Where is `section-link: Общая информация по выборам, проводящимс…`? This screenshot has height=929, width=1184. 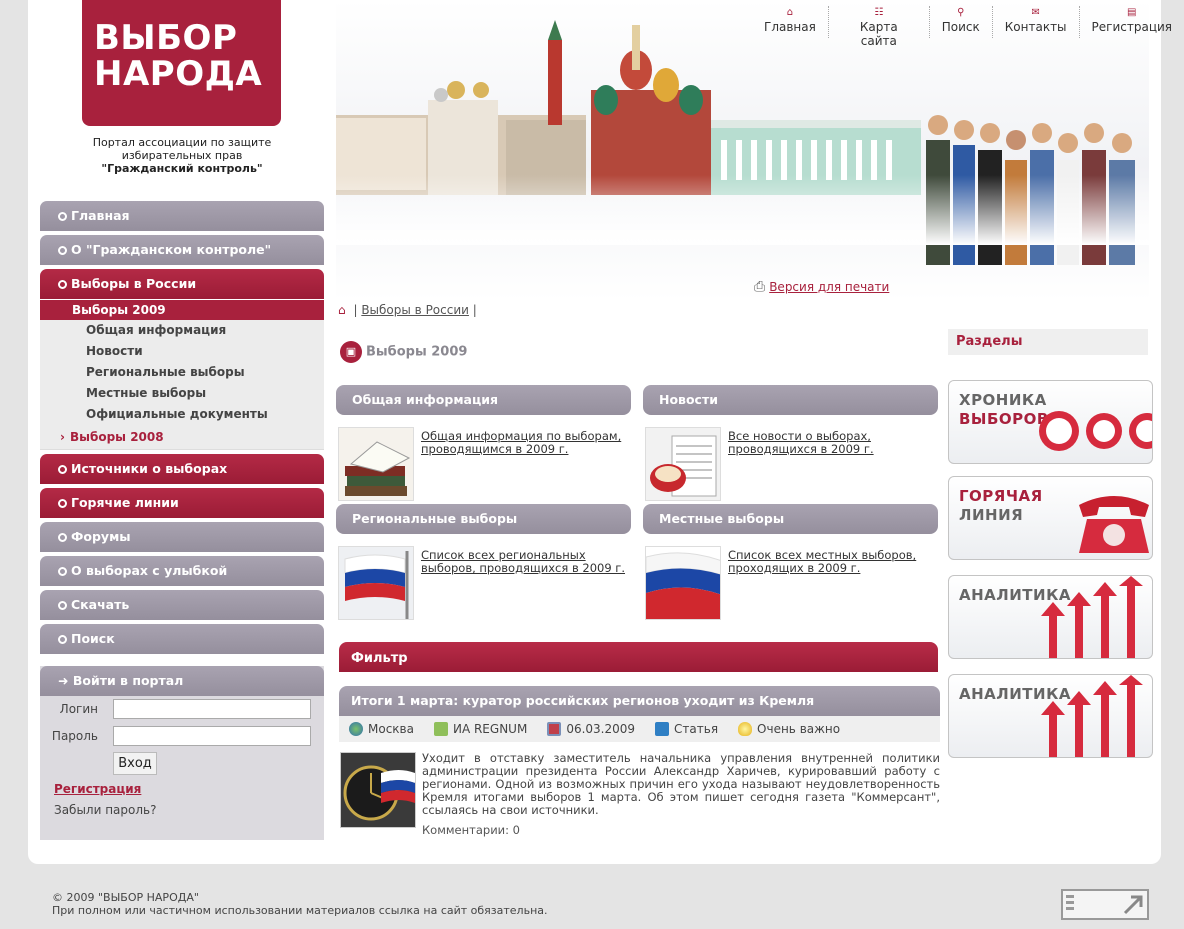
section-link: Общая информация по выборам, проводящимс… is located at coordinates (526, 443).